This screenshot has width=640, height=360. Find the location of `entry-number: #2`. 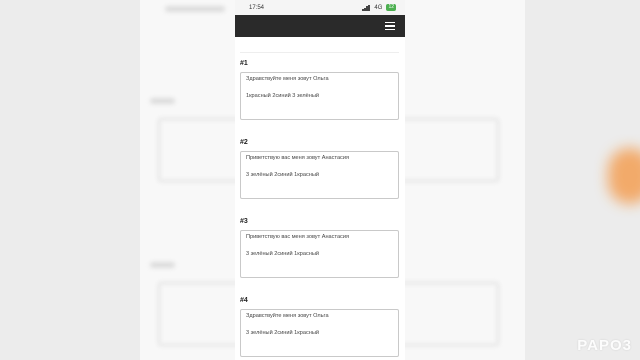

entry-number: #2 is located at coordinates (244, 142).